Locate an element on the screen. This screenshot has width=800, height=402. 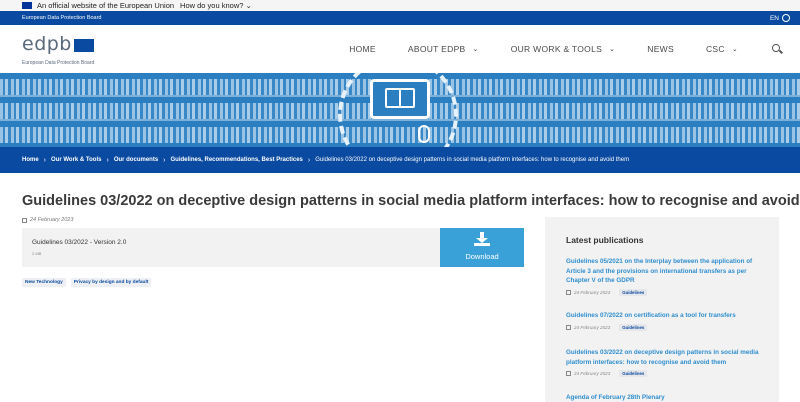
publication-link: Agenda of February 28th Plenary is located at coordinates (666, 397).